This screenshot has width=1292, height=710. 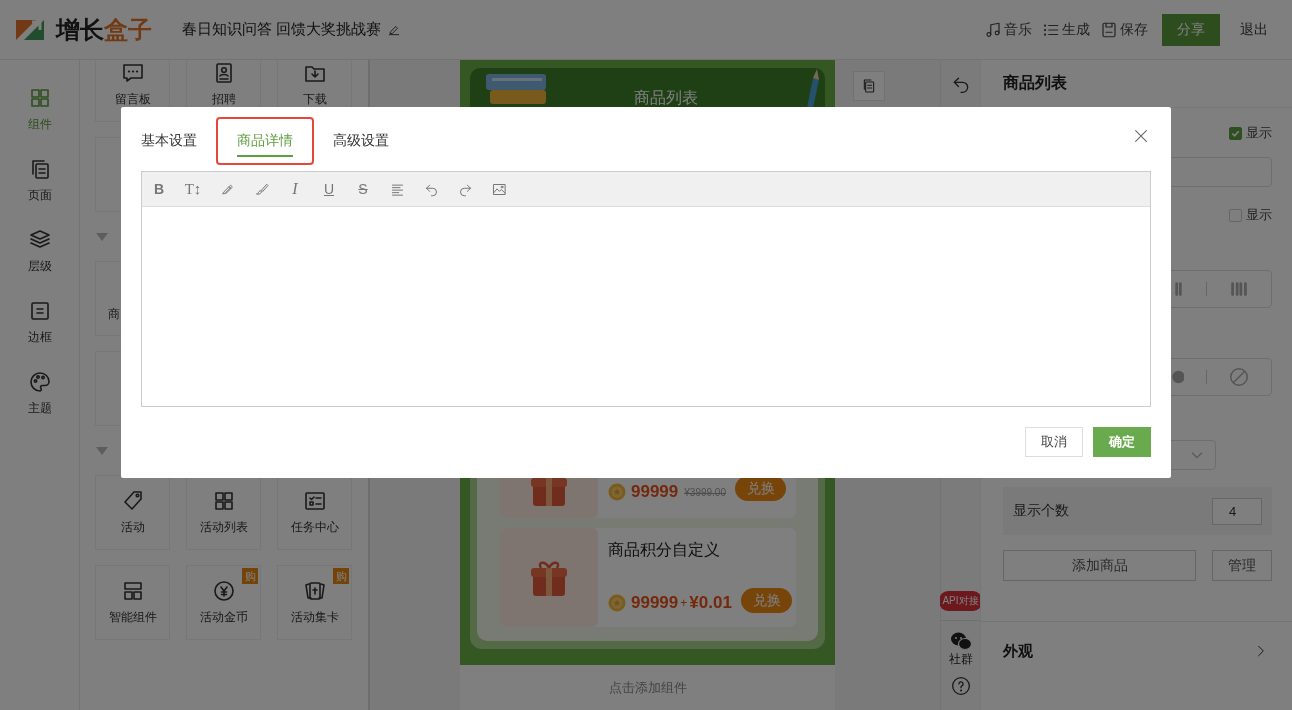 I want to click on ban-icon, so click(x=1238, y=377).